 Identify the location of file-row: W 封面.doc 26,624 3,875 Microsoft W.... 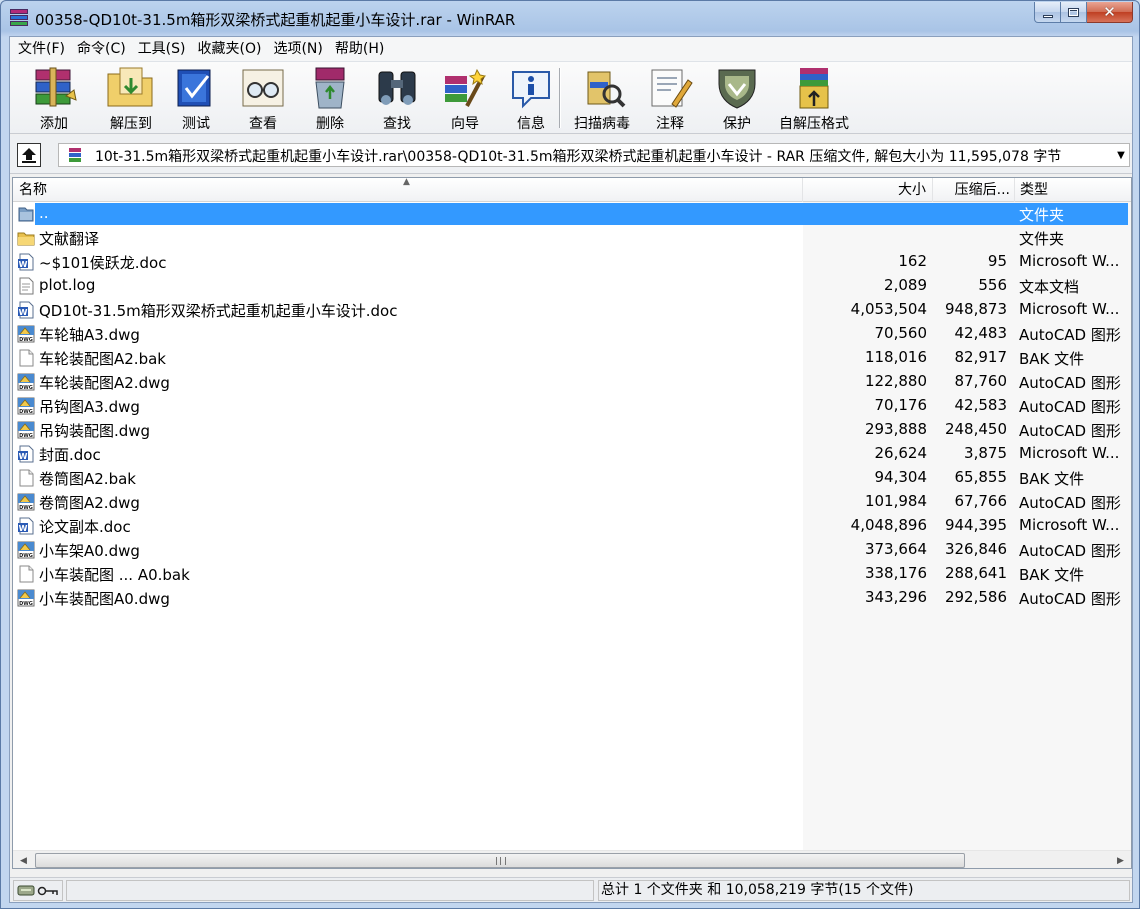
(572, 454).